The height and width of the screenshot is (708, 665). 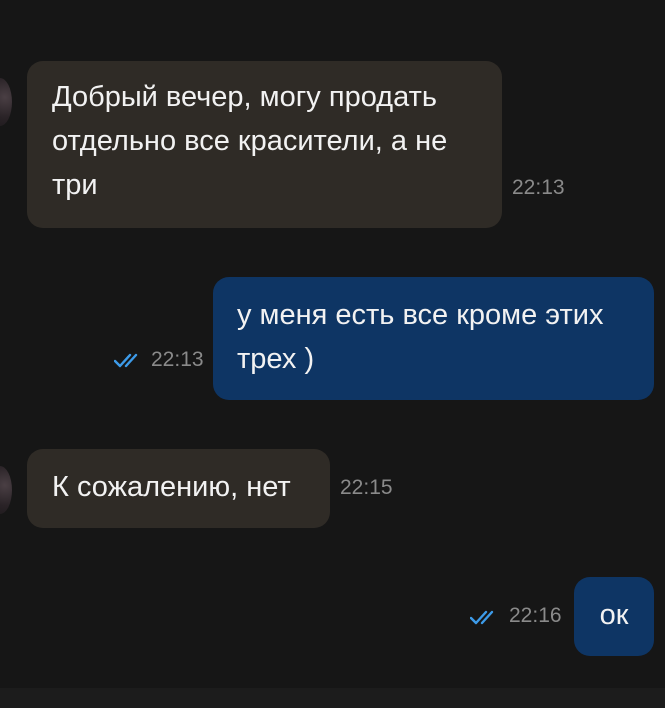 What do you see at coordinates (171, 487) in the screenshot?
I see `message-text: К сожалению, нет` at bounding box center [171, 487].